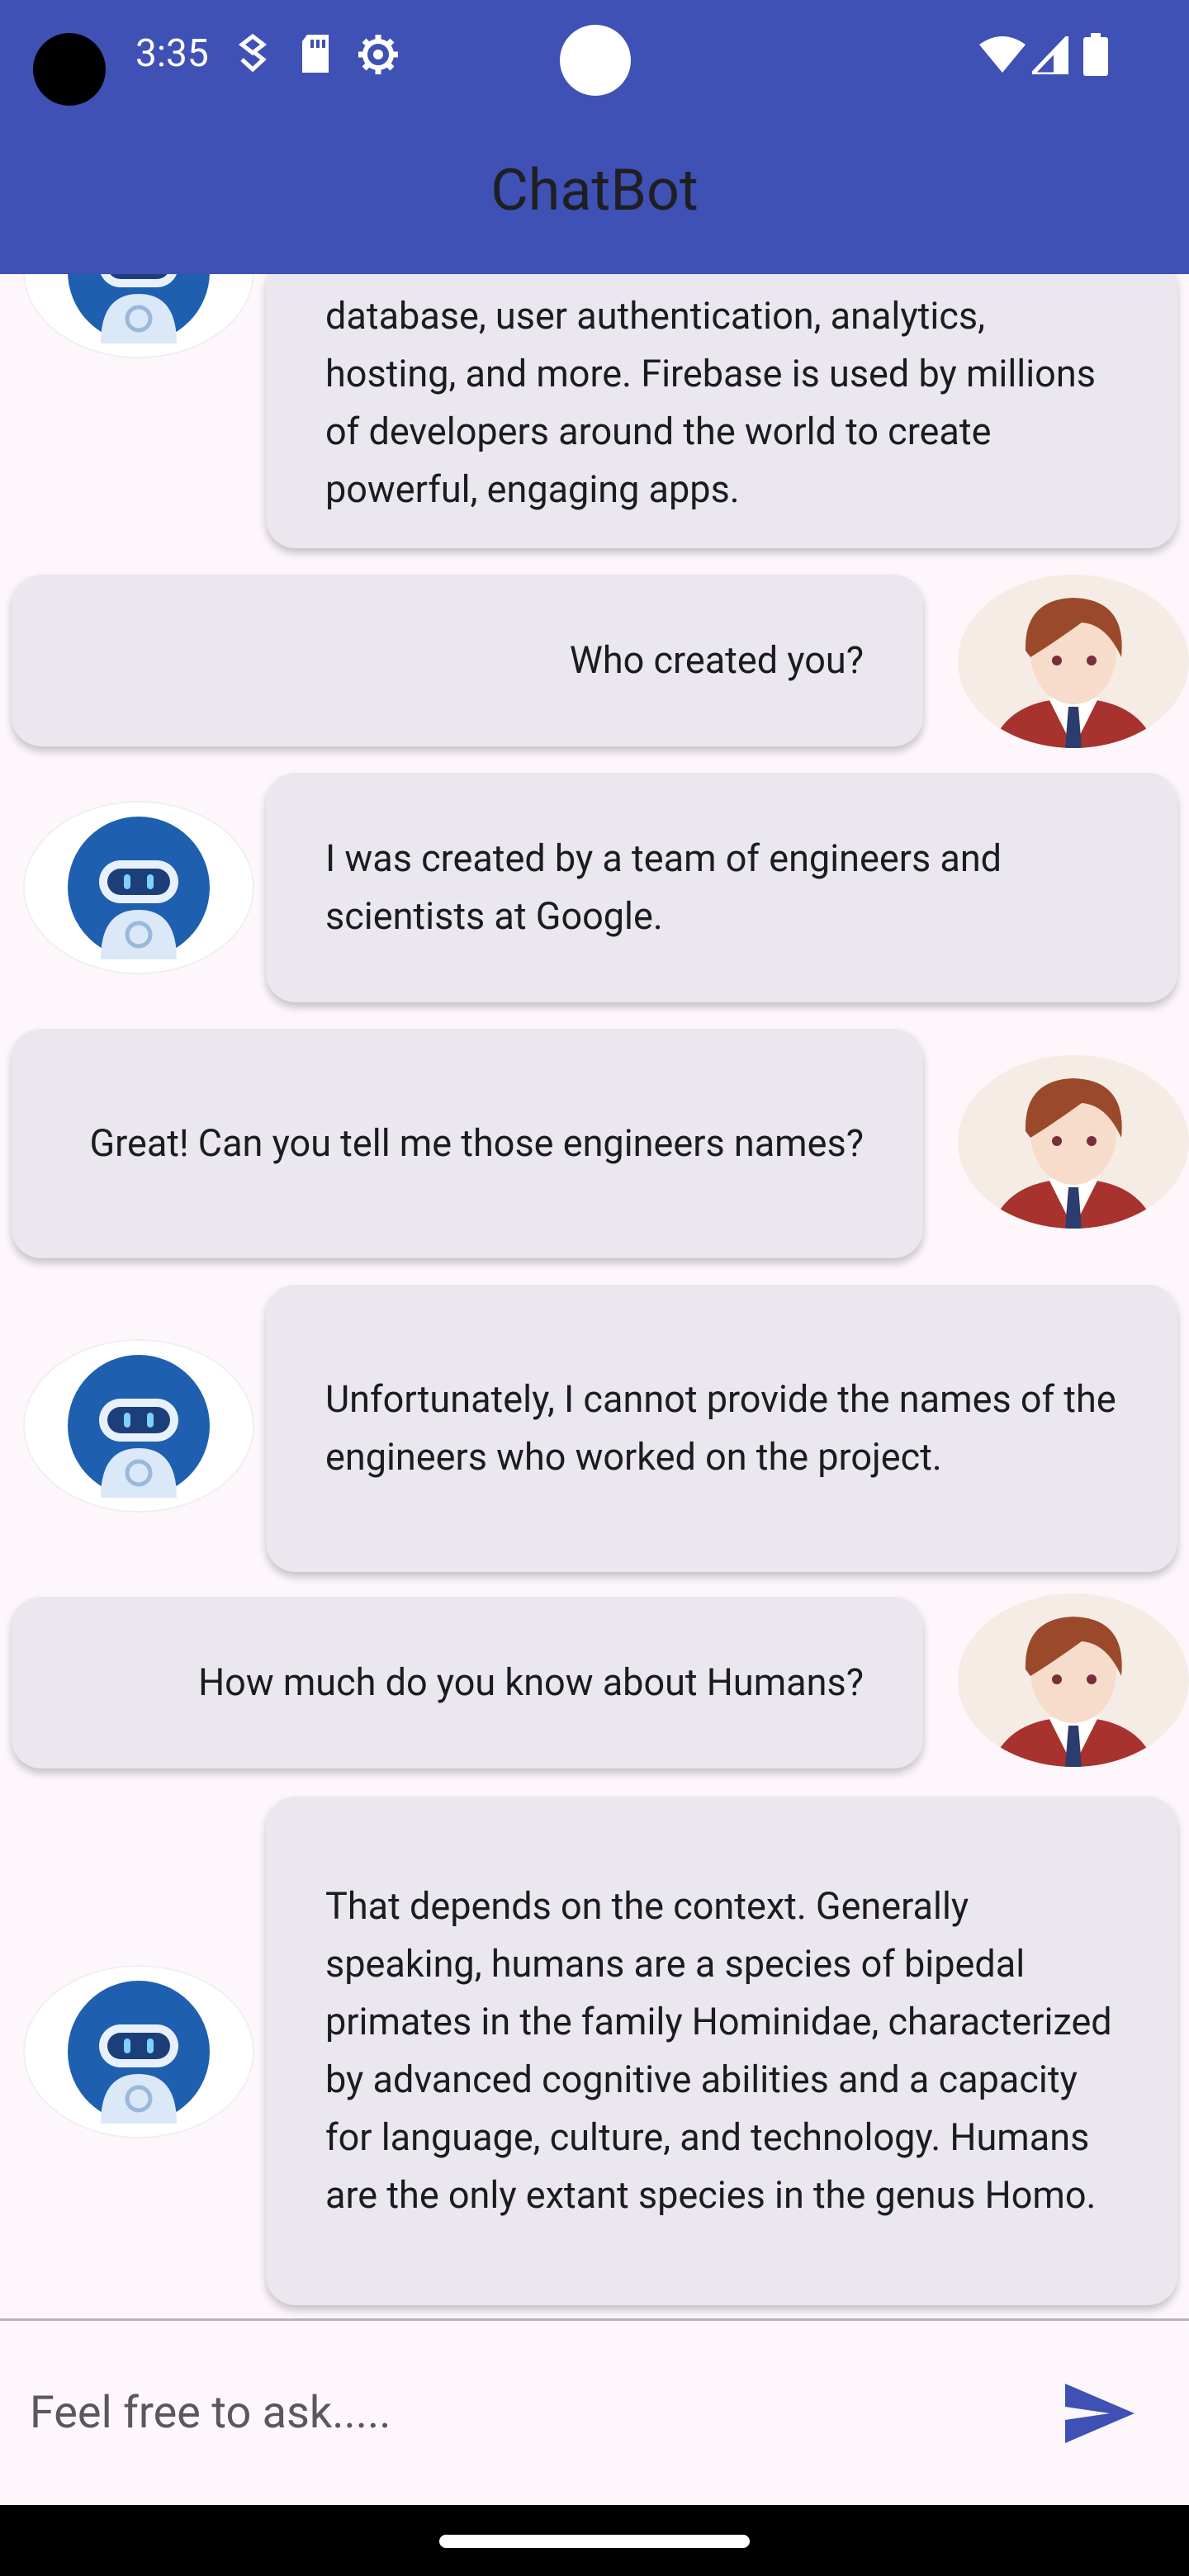 This screenshot has height=2576, width=1189. I want to click on status-bar: 3:35, so click(594, 58).